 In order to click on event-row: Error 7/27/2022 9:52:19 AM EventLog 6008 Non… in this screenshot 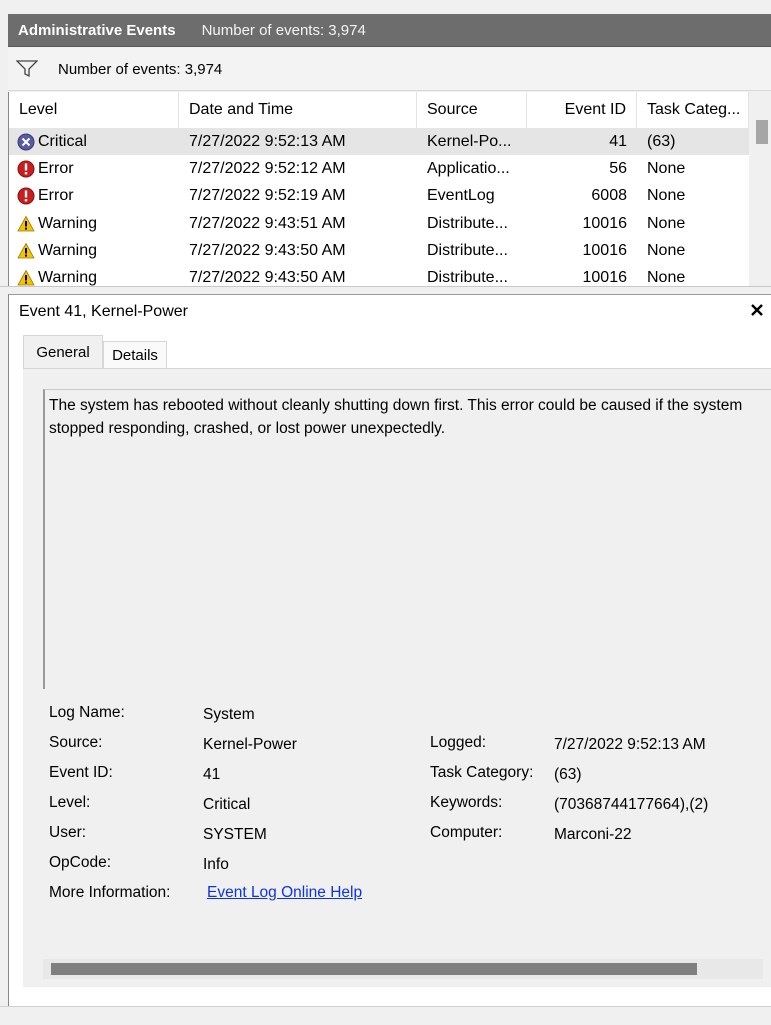, I will do `click(379, 196)`.